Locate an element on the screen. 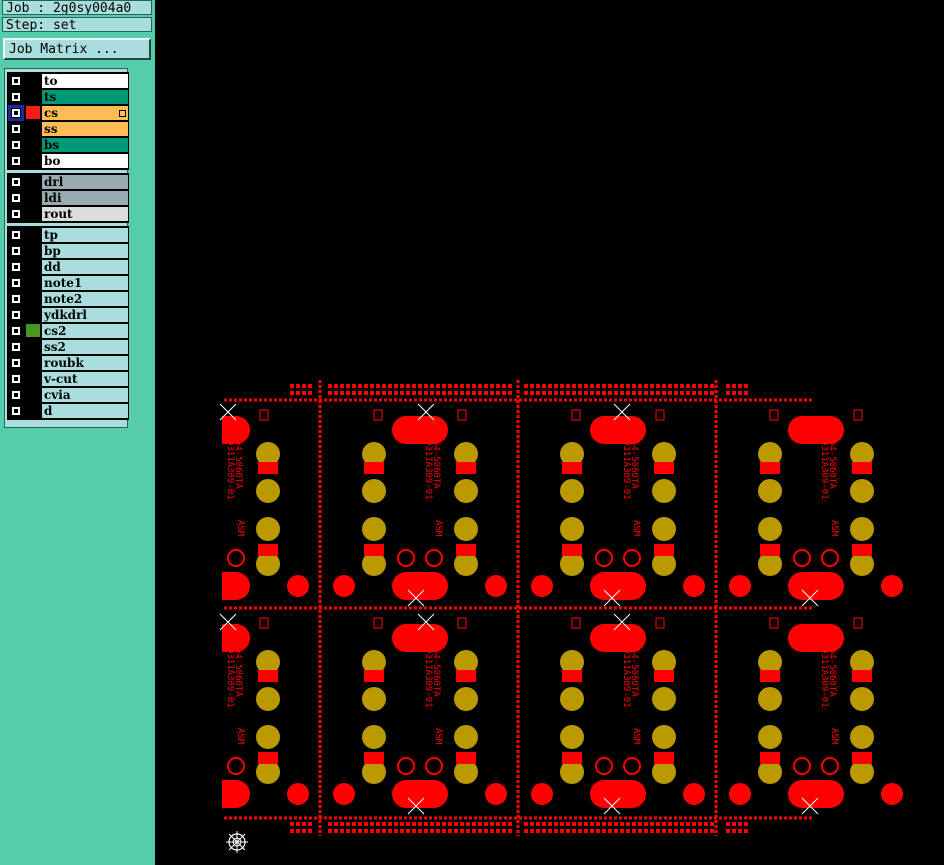 This screenshot has width=944, height=865. layer-row-d: d is located at coordinates (68, 411).